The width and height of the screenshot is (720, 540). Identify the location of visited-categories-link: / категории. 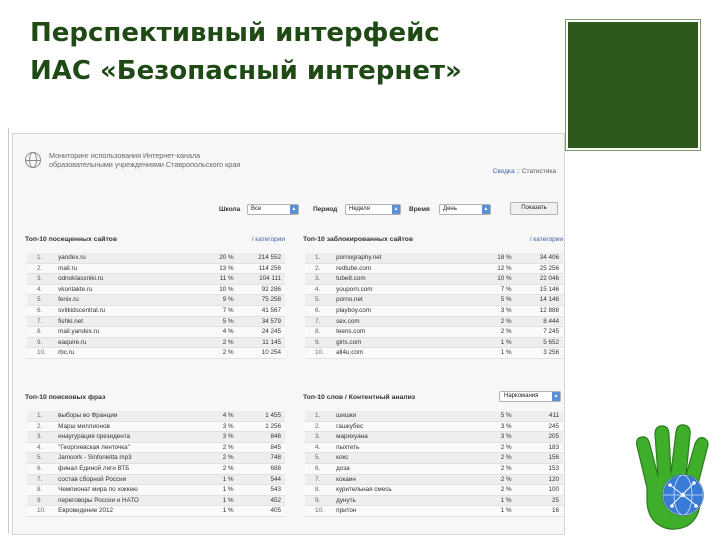
(268, 239).